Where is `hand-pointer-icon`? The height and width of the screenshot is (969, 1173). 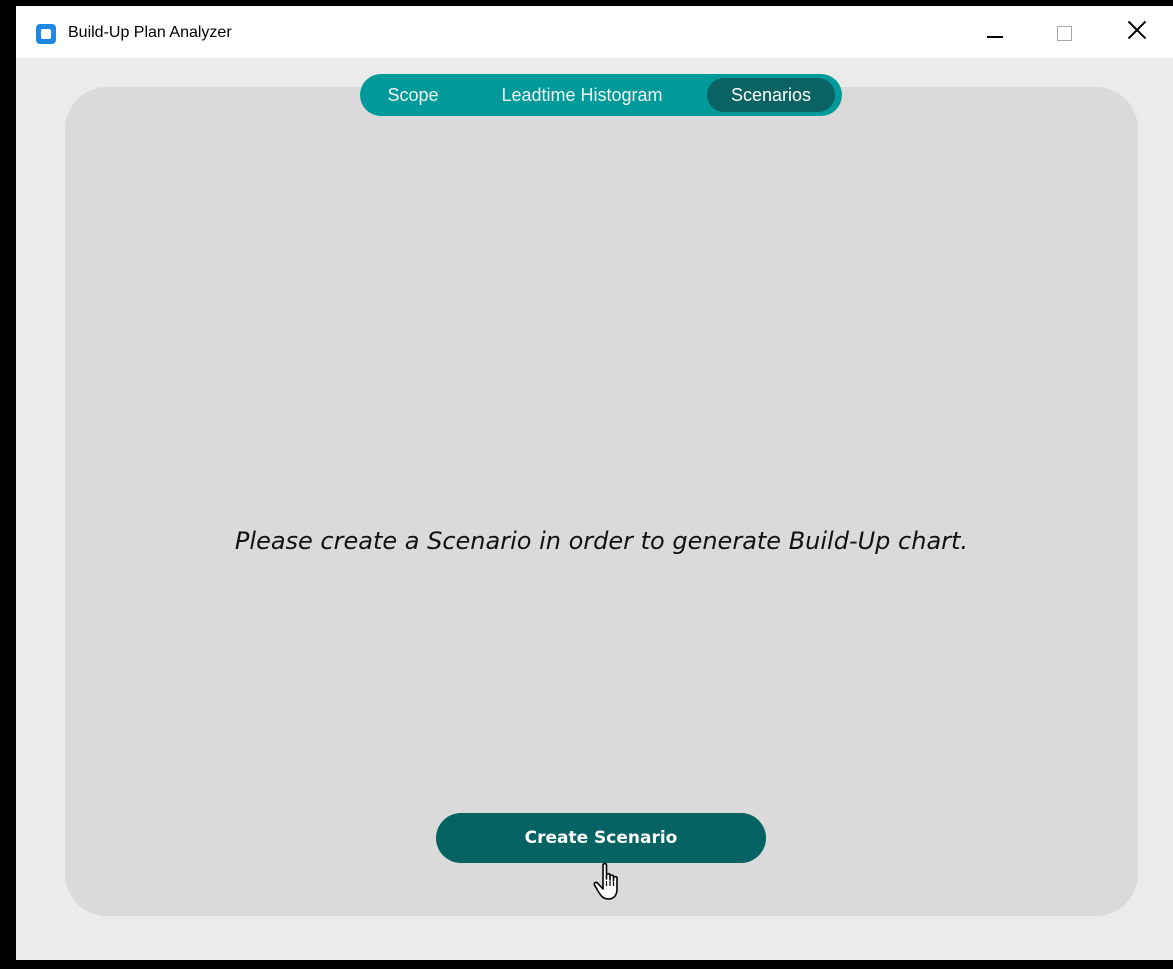 hand-pointer-icon is located at coordinates (605, 881).